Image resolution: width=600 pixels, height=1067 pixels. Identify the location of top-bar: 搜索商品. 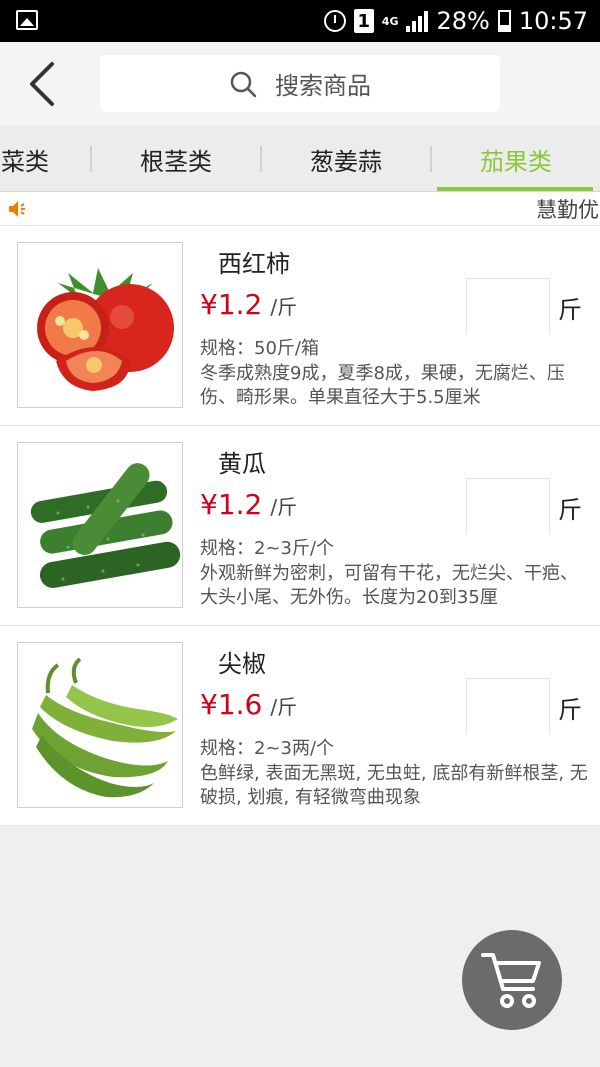
(300, 84).